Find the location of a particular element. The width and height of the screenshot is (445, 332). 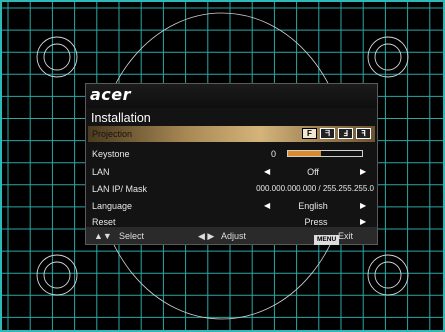

menu-item-label: Projection is located at coordinates (112, 134).